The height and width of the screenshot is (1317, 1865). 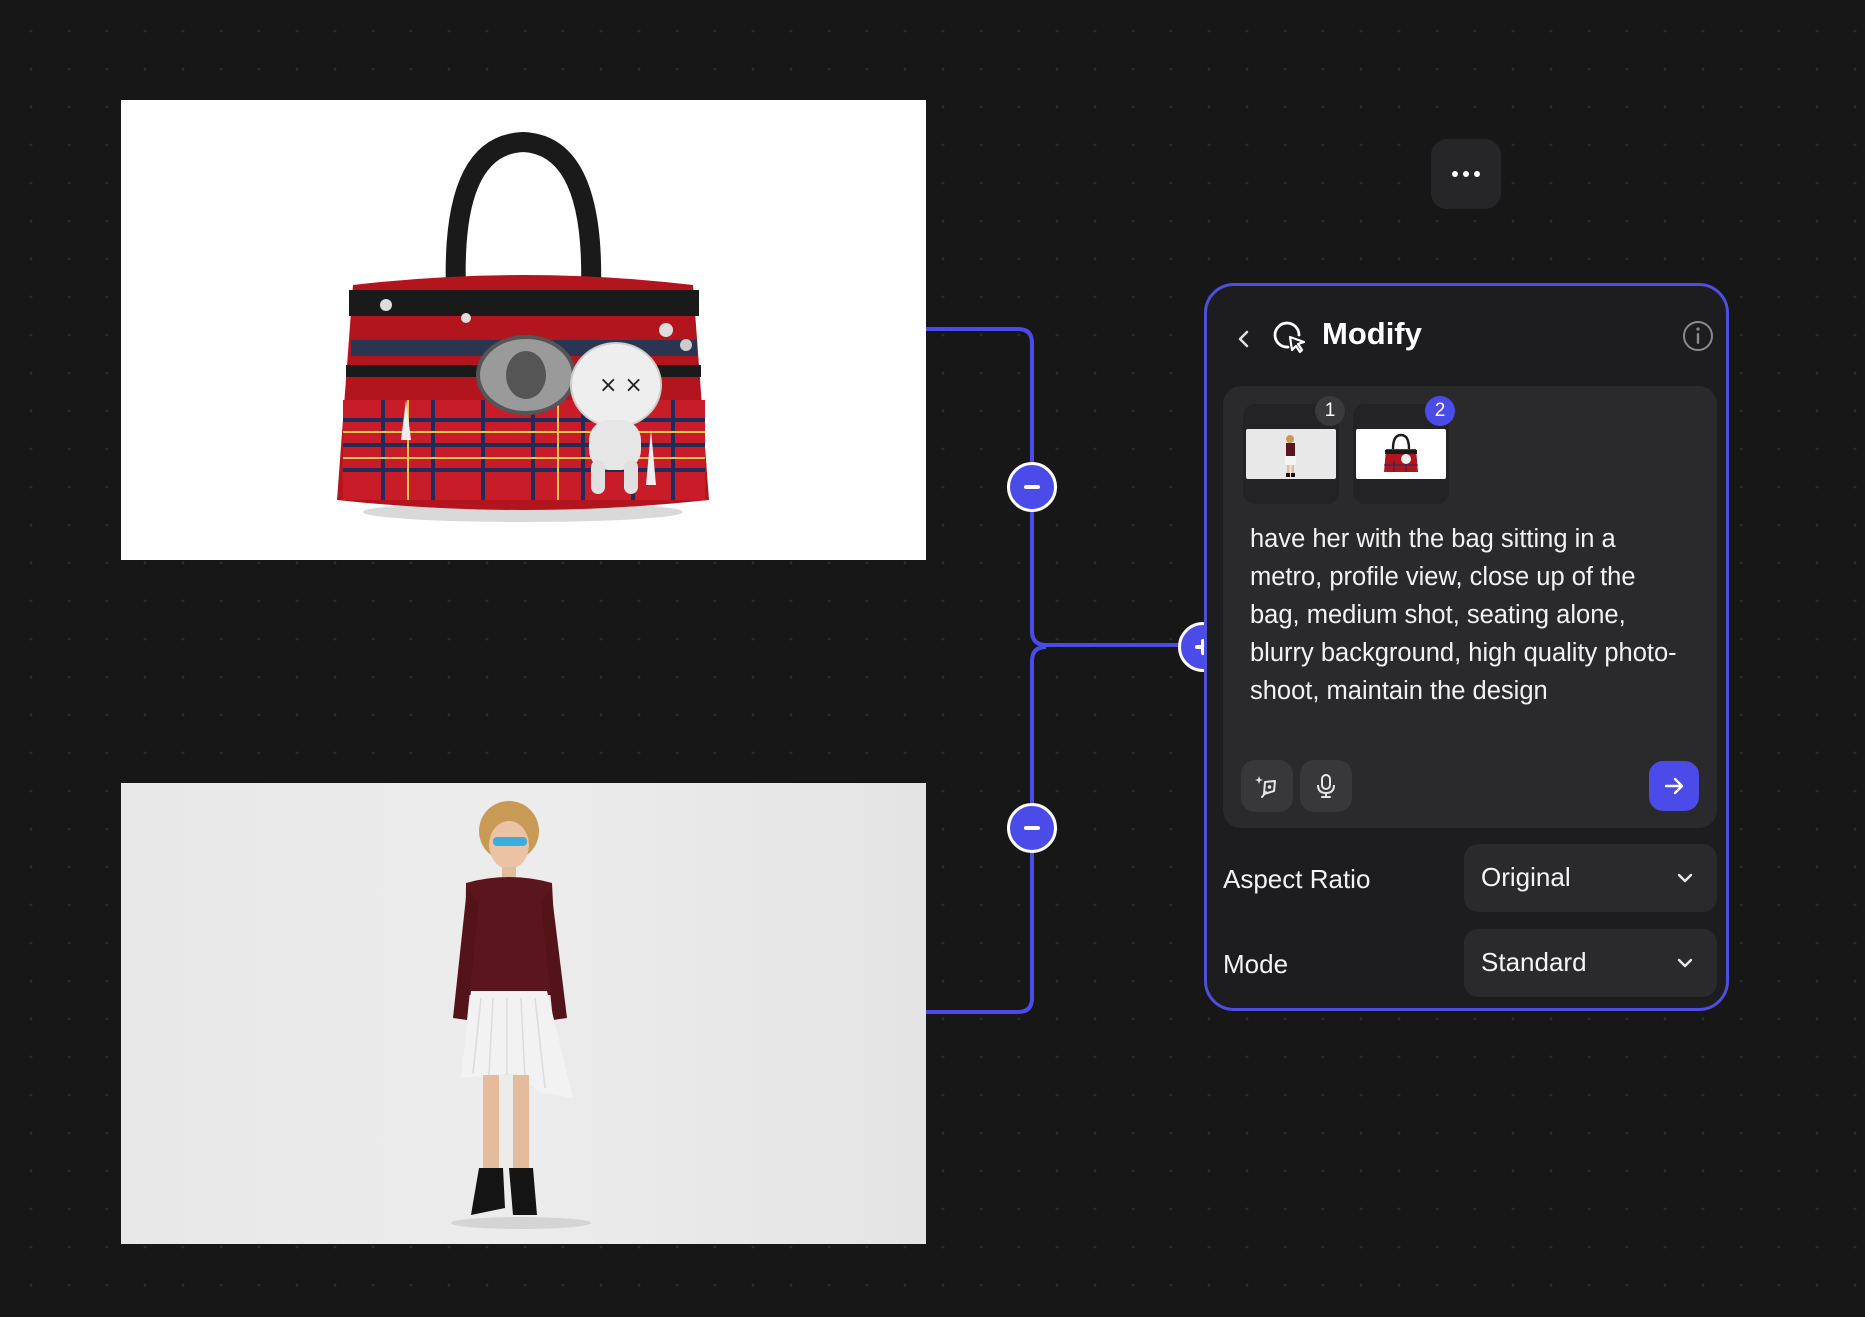 What do you see at coordinates (1466, 336) in the screenshot?
I see `panel-header: Modify` at bounding box center [1466, 336].